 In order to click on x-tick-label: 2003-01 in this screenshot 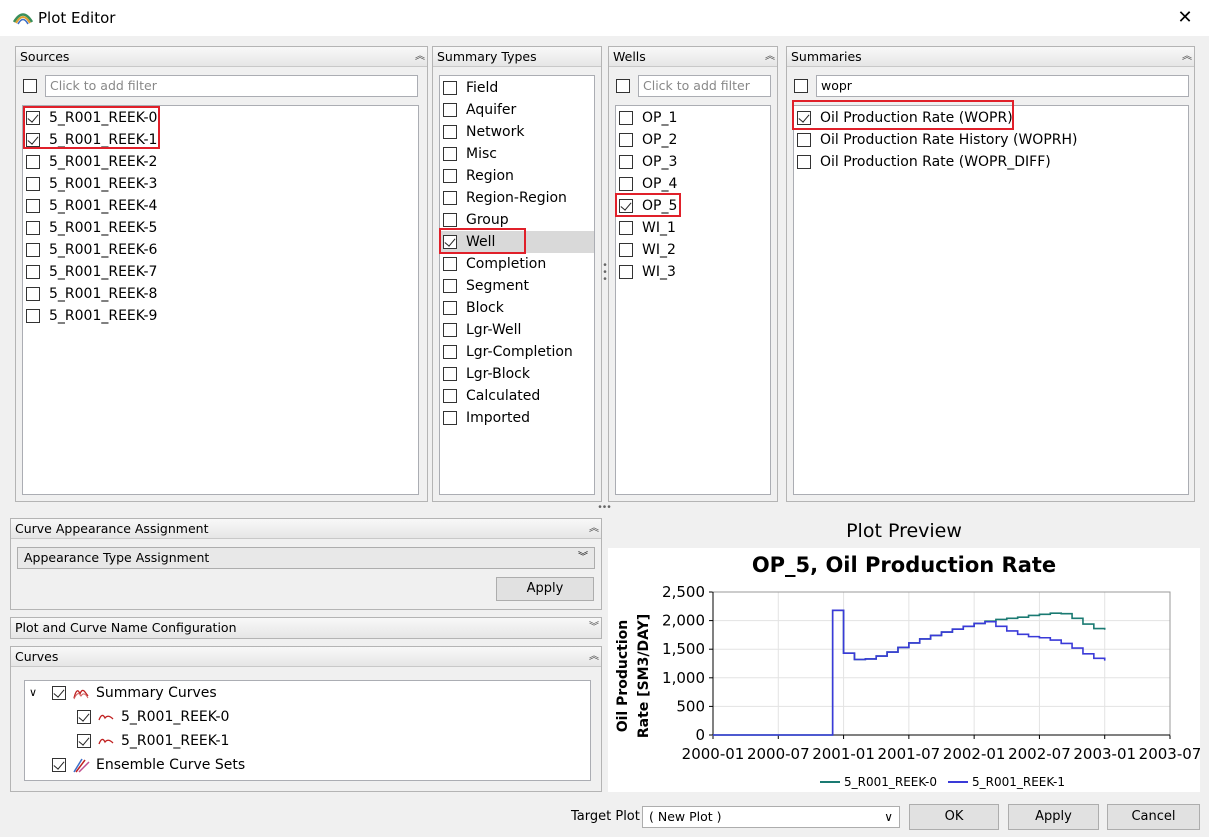, I will do `click(1104, 754)`.